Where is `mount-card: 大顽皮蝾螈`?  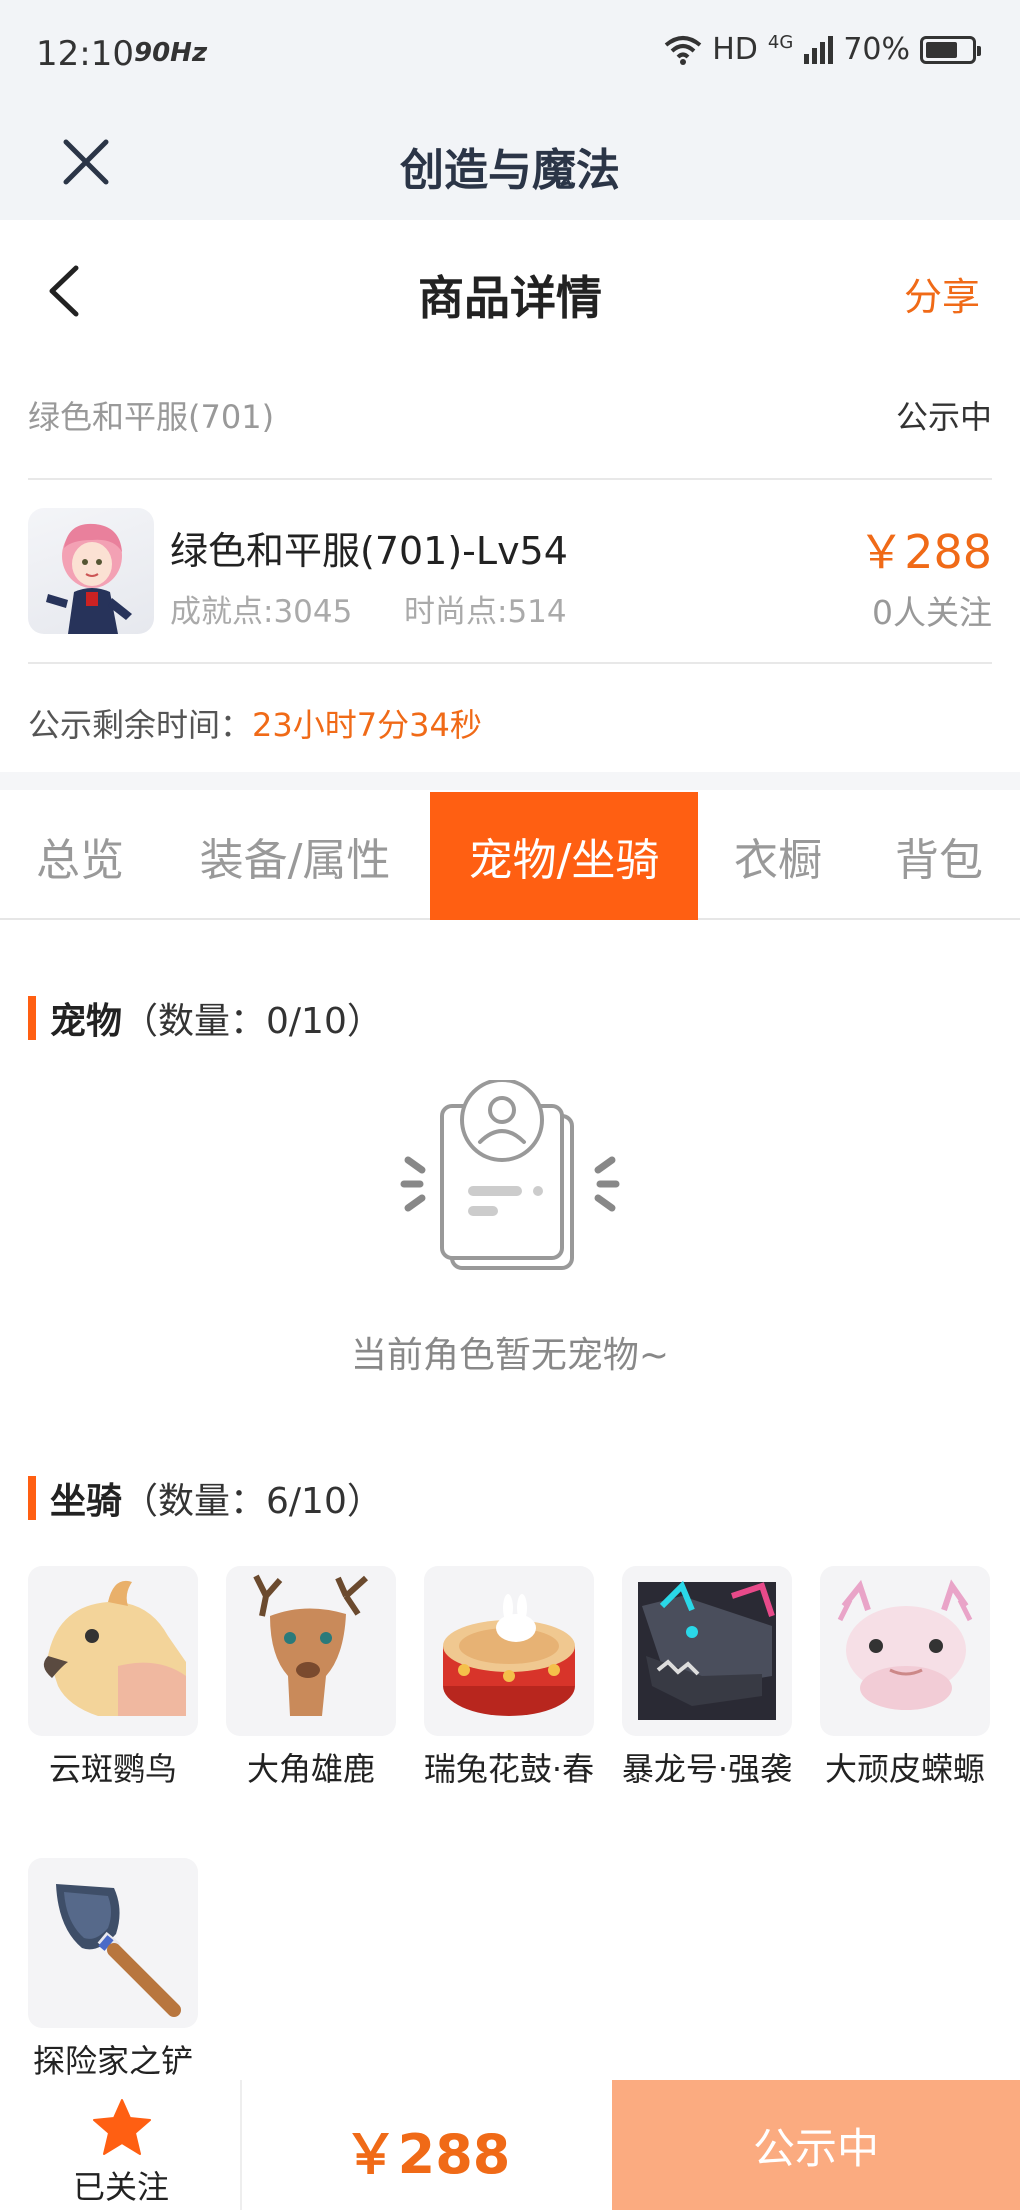
mount-card: 大顽皮蝾螈 is located at coordinates (905, 1679).